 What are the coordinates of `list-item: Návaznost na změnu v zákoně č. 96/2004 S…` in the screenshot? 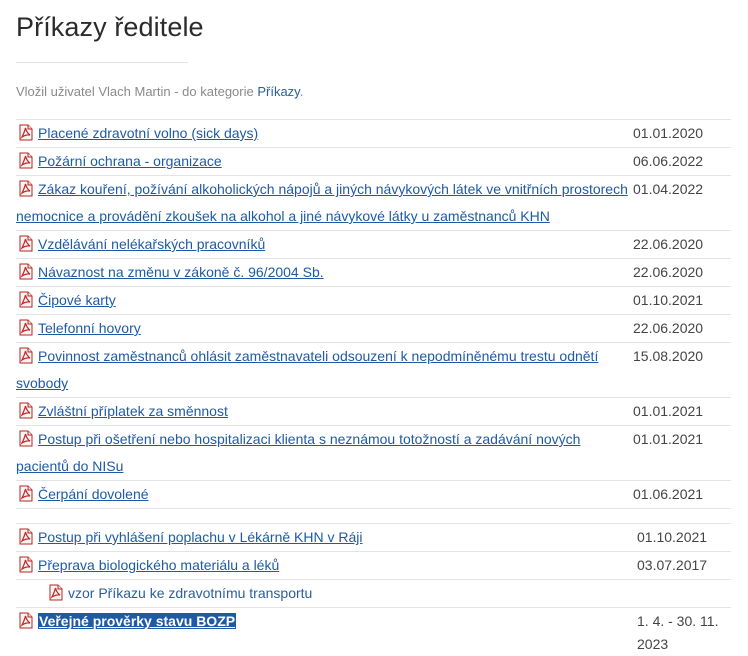 It's located at (373, 272).